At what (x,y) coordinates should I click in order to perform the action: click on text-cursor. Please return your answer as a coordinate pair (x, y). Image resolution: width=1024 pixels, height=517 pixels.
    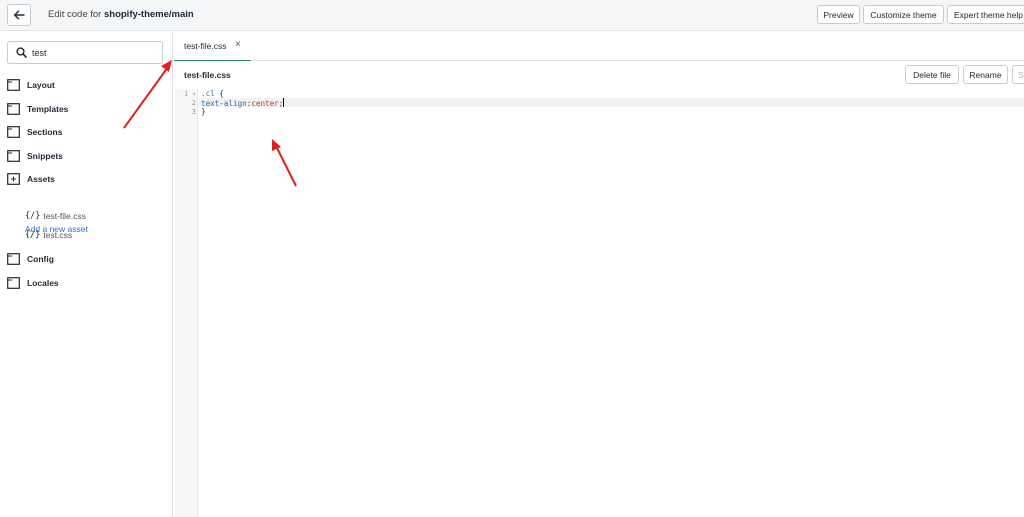
    Looking at the image, I should click on (284, 102).